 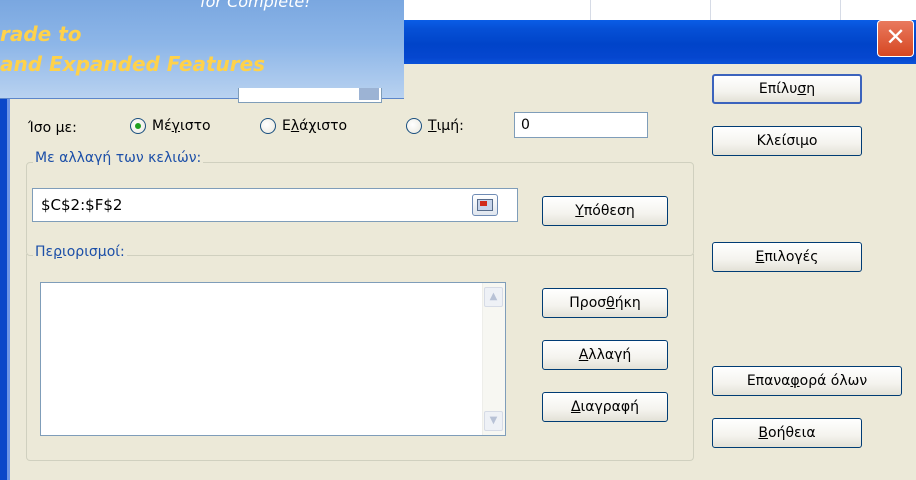 I want to click on add-button: Προσθήκη, so click(x=605, y=303).